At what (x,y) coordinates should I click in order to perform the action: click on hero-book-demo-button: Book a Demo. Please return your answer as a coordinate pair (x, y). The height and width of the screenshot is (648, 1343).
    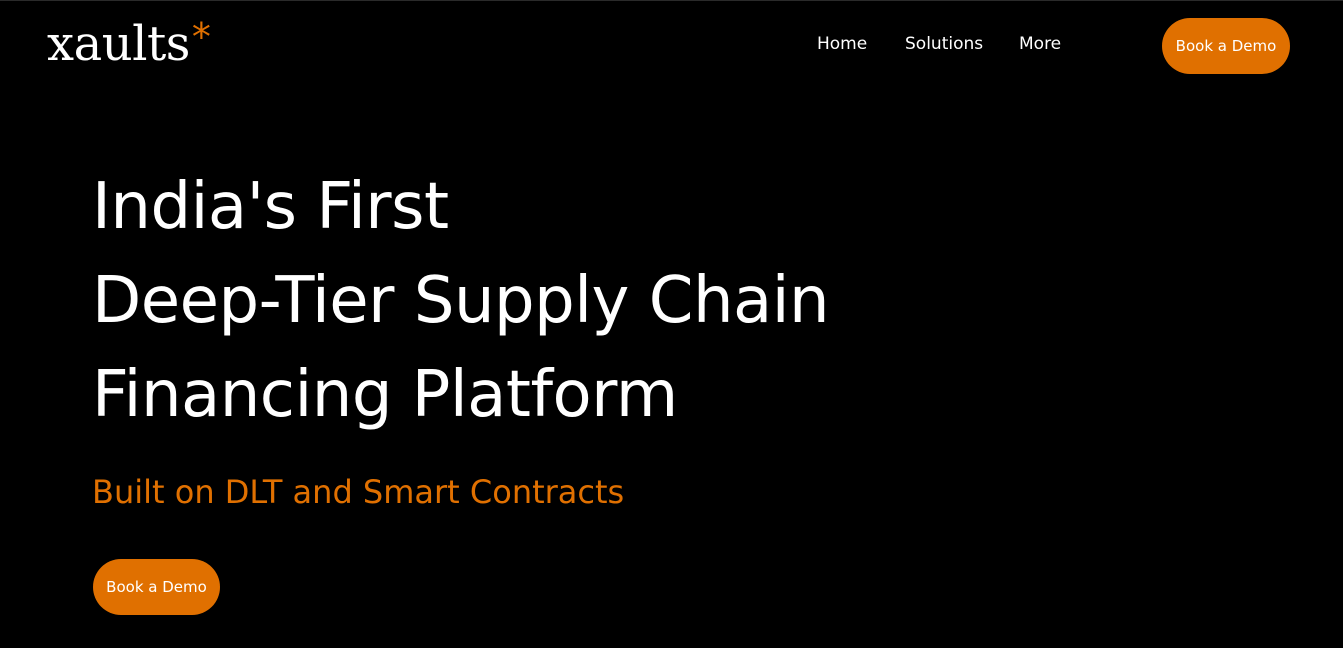
    Looking at the image, I should click on (156, 587).